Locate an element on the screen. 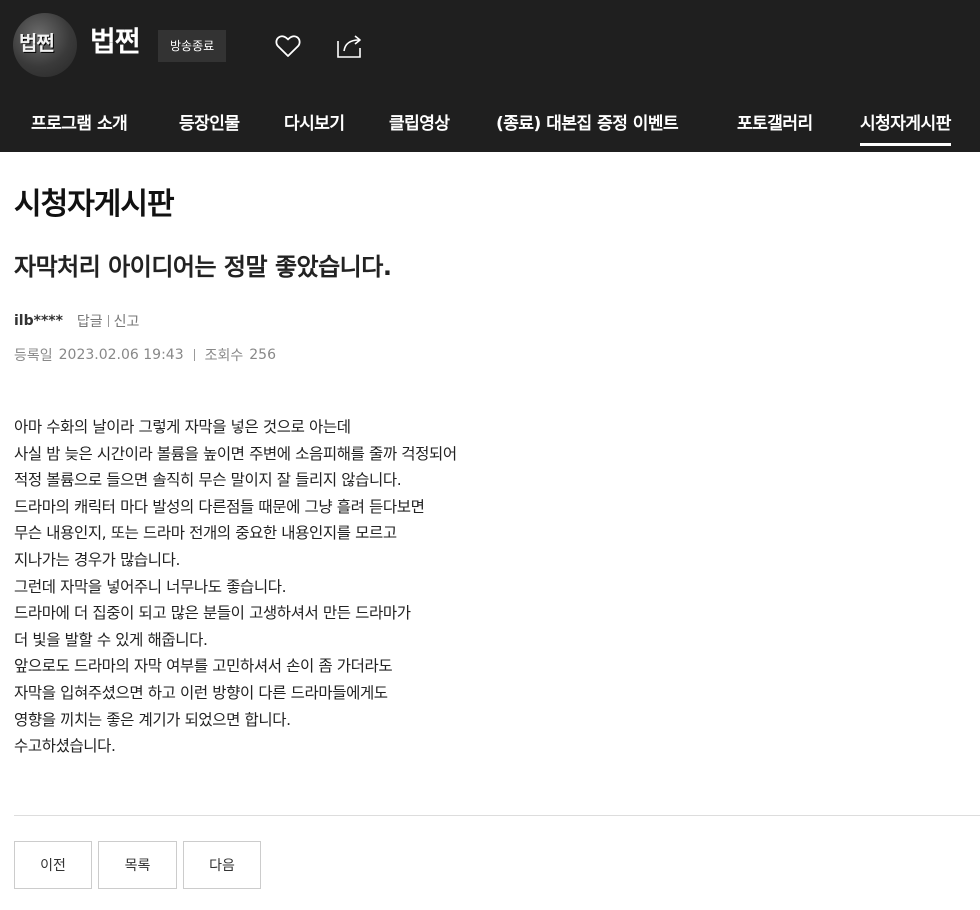 The width and height of the screenshot is (980, 910). view-count: 256 is located at coordinates (262, 355).